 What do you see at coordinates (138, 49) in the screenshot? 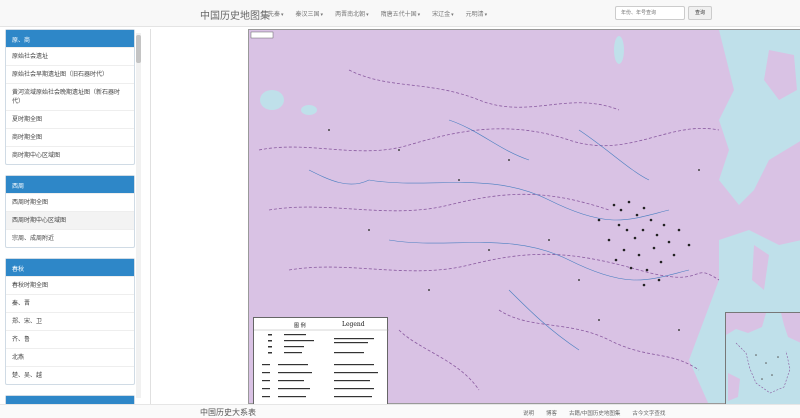
I see `scroll-thumb` at bounding box center [138, 49].